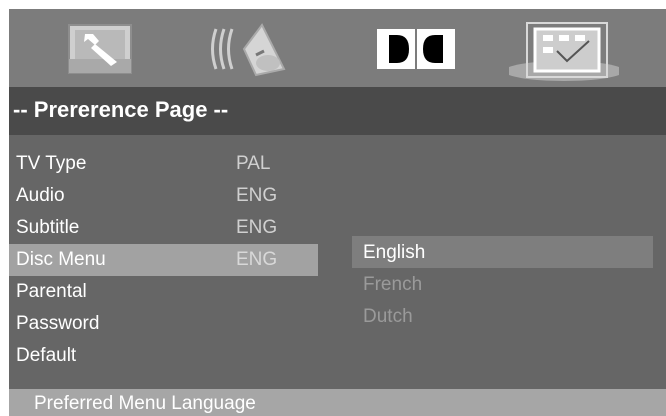 This screenshot has width=666, height=416. I want to click on menu-item-default: Default, so click(169, 356).